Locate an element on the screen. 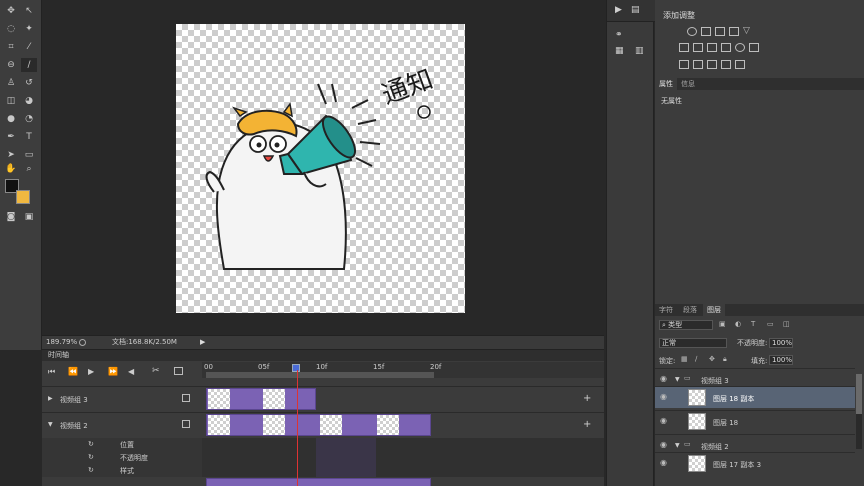 This screenshot has width=864, height=486. dodge-tool-icon: ◔ is located at coordinates (29, 119).